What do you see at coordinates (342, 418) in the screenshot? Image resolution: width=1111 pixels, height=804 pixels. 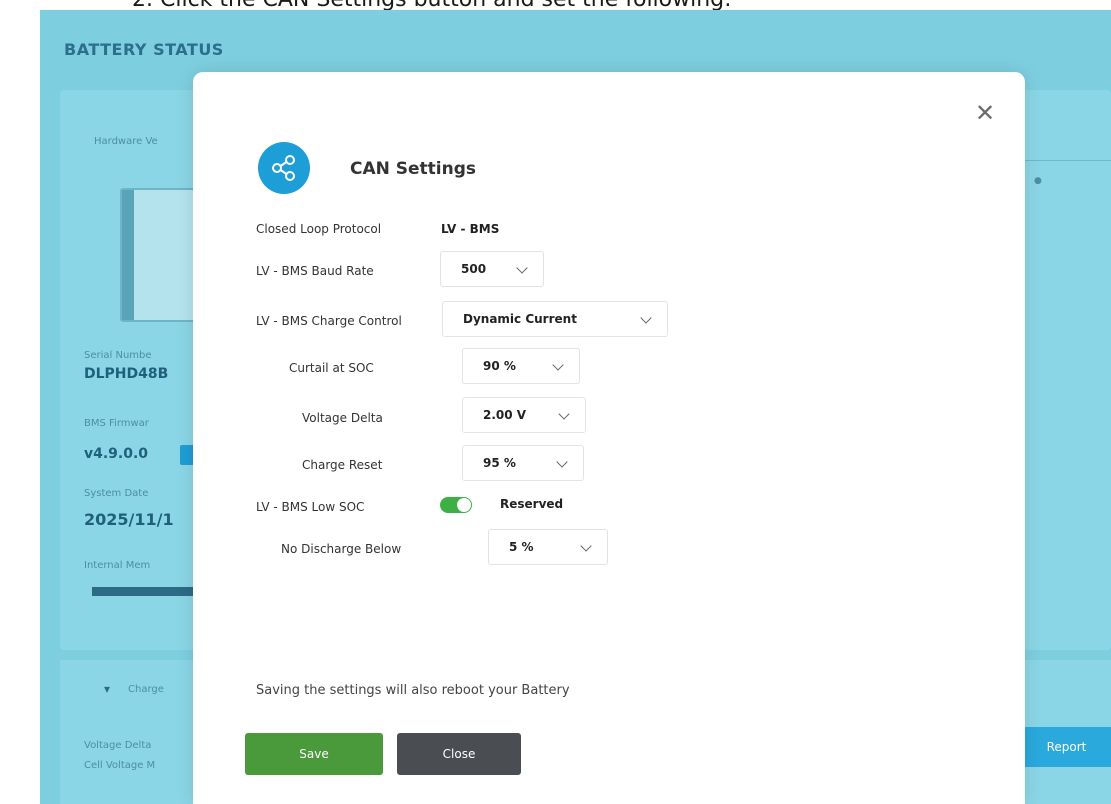 I see `voltage-delta-label: Voltage Delta` at bounding box center [342, 418].